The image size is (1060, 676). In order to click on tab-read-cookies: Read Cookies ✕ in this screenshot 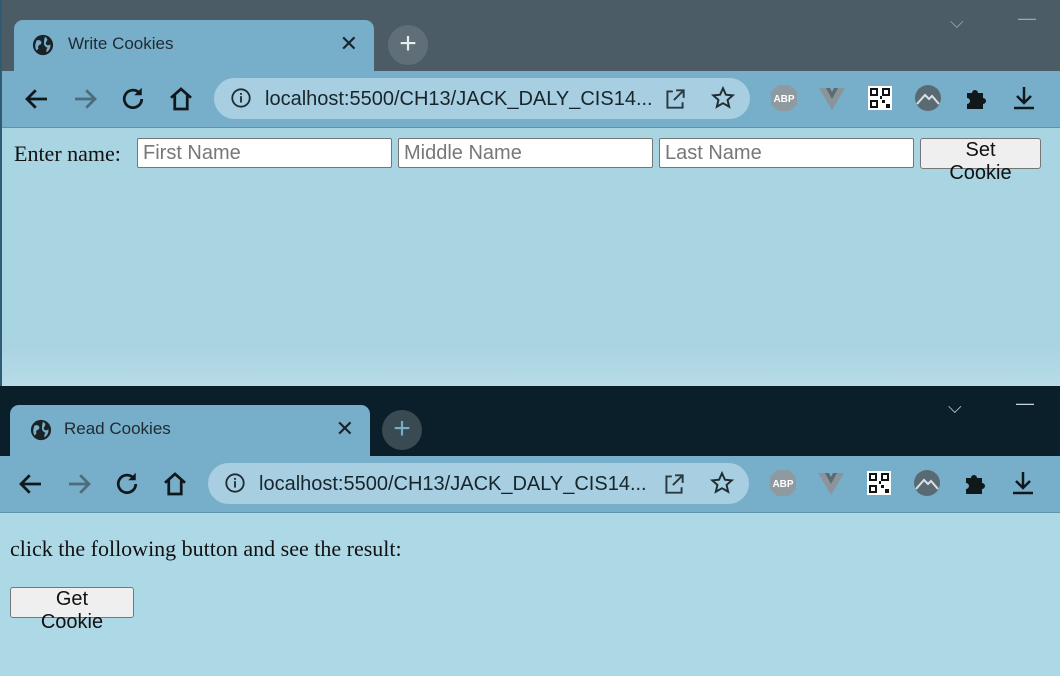, I will do `click(190, 430)`.